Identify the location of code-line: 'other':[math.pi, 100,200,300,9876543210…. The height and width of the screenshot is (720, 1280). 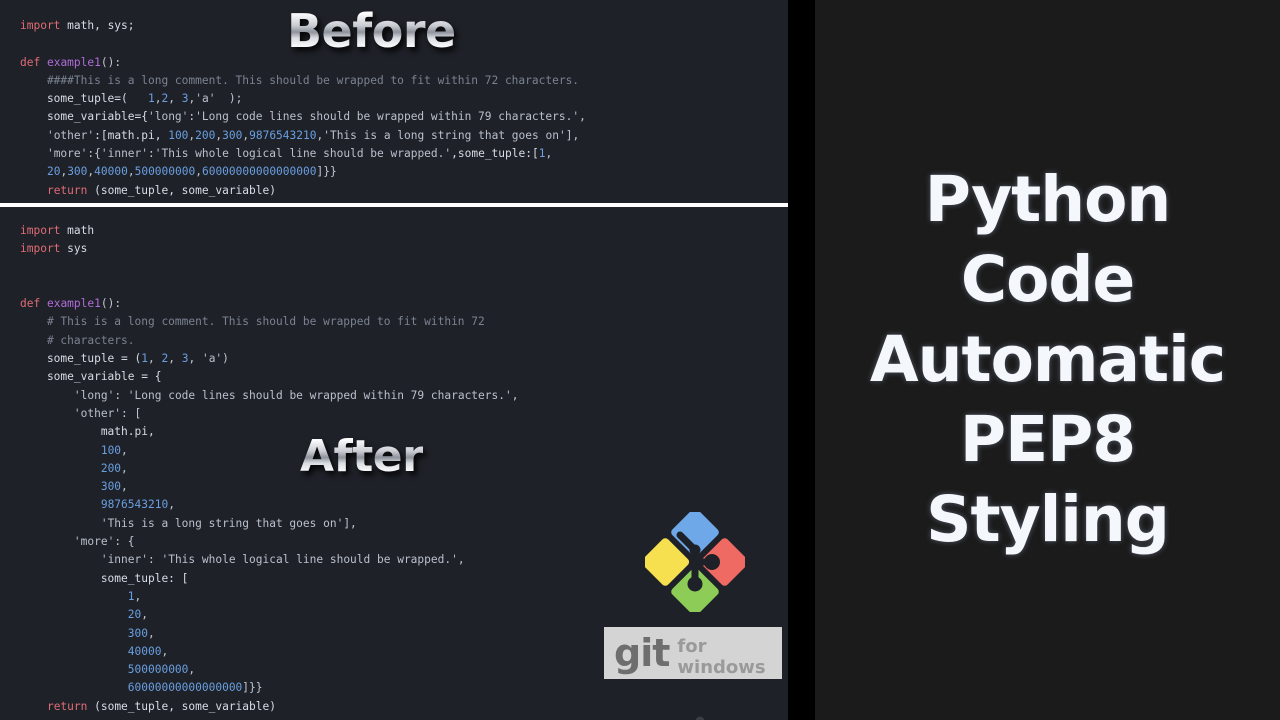
(299, 135).